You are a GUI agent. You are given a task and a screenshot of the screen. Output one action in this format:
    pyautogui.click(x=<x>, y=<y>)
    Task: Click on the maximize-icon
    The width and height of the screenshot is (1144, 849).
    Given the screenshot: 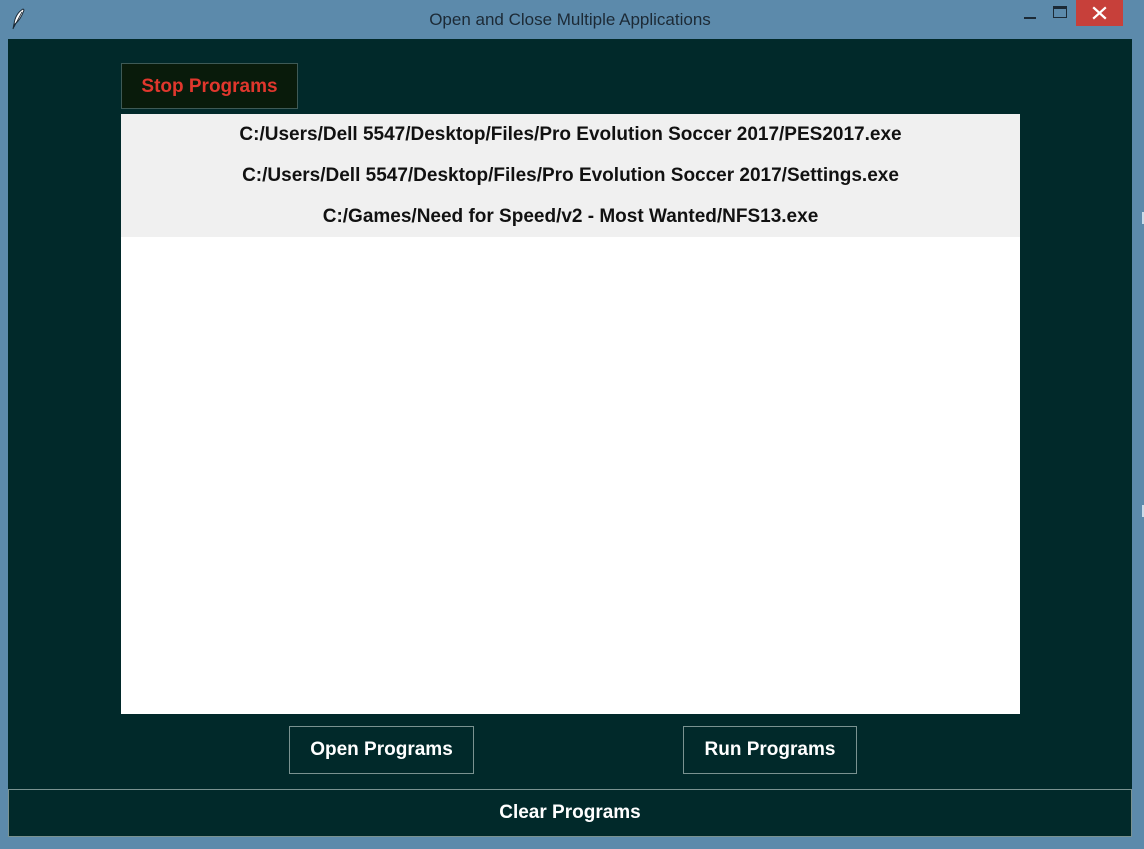 What is the action you would take?
    pyautogui.click(x=1060, y=12)
    